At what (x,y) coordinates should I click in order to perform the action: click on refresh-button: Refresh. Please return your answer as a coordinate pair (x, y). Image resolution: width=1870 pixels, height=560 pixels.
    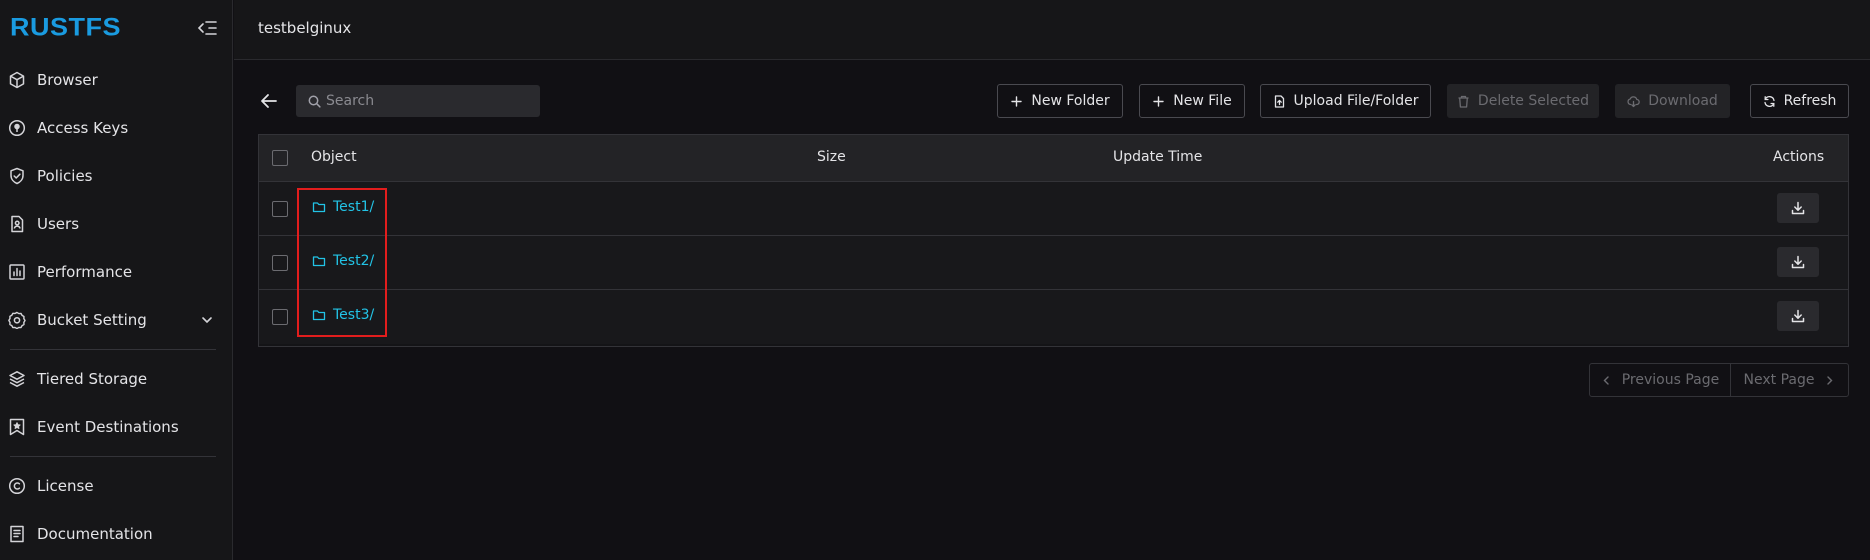
    Looking at the image, I should click on (1799, 101).